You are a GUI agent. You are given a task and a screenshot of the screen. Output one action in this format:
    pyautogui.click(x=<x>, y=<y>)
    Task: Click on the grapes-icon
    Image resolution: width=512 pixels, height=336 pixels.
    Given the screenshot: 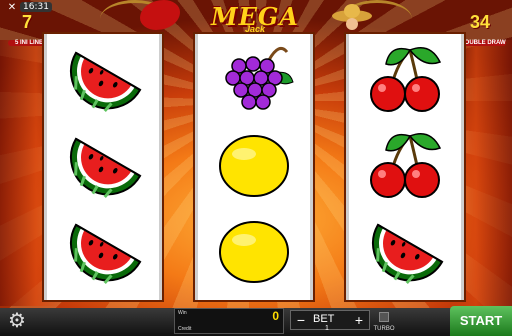 What is the action you would take?
    pyautogui.click(x=259, y=78)
    